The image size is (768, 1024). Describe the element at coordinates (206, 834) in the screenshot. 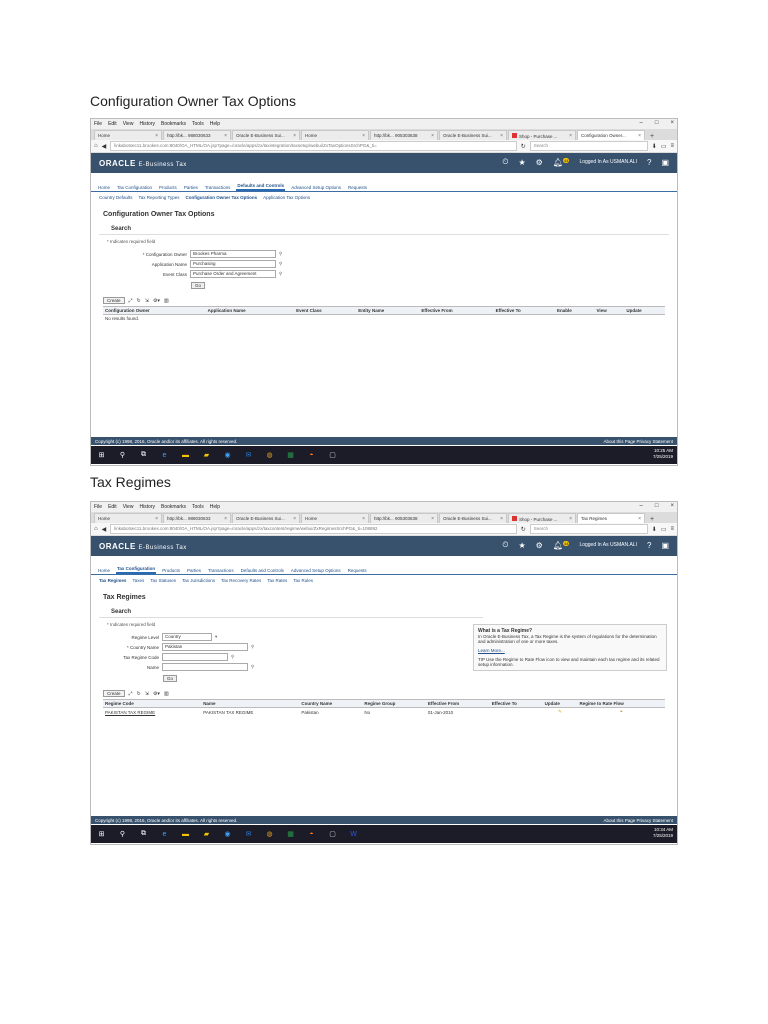

I see `sticky-notes-icon: ▰` at that location.